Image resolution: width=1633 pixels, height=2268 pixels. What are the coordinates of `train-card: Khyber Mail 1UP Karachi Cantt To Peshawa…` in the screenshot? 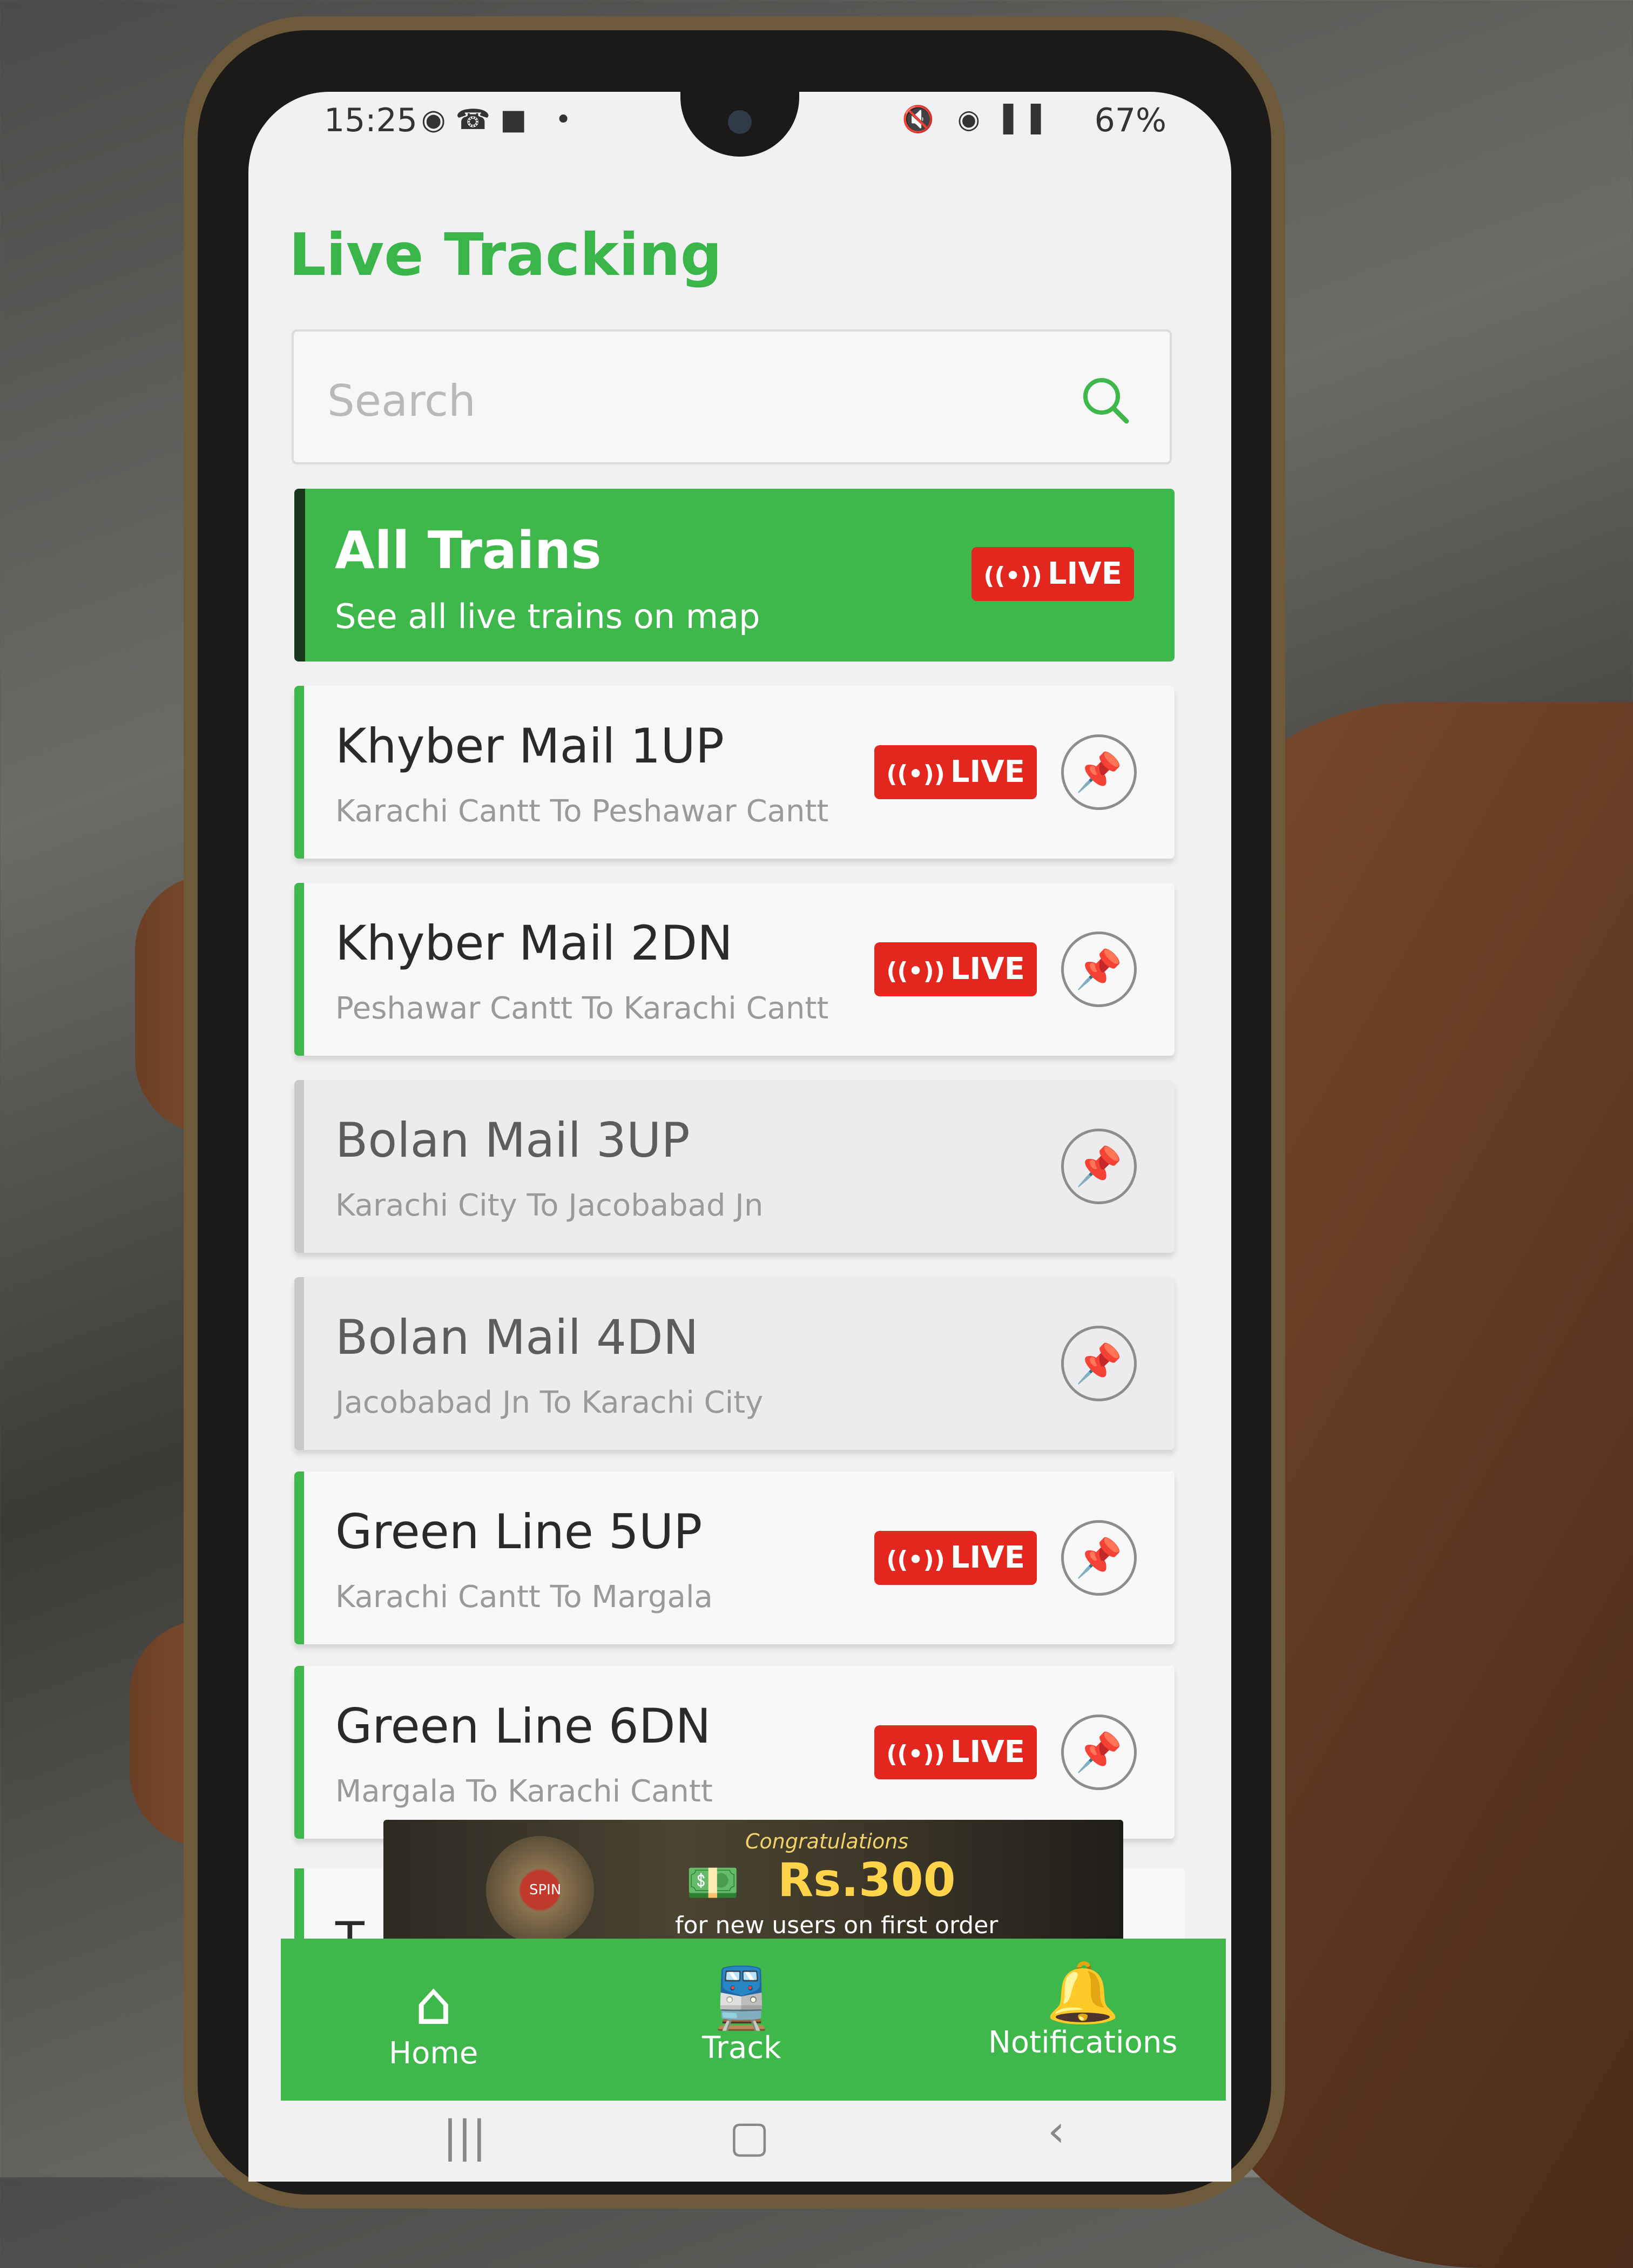 It's located at (735, 773).